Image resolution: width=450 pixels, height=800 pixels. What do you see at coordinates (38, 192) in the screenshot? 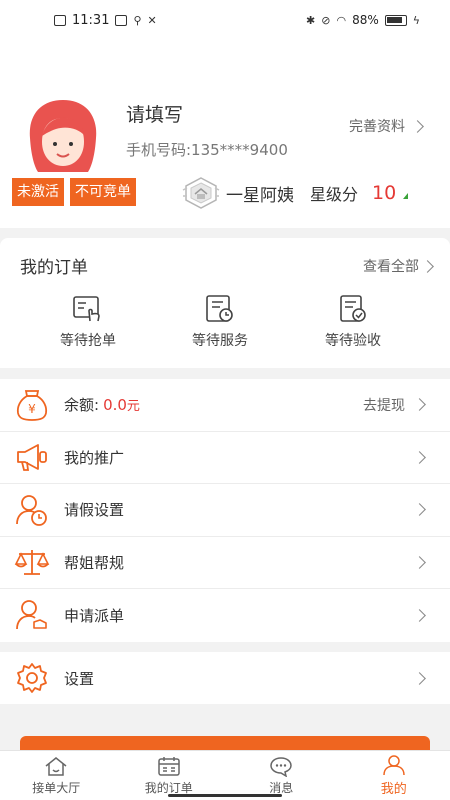
I see `badge-not-activated: 未激活` at bounding box center [38, 192].